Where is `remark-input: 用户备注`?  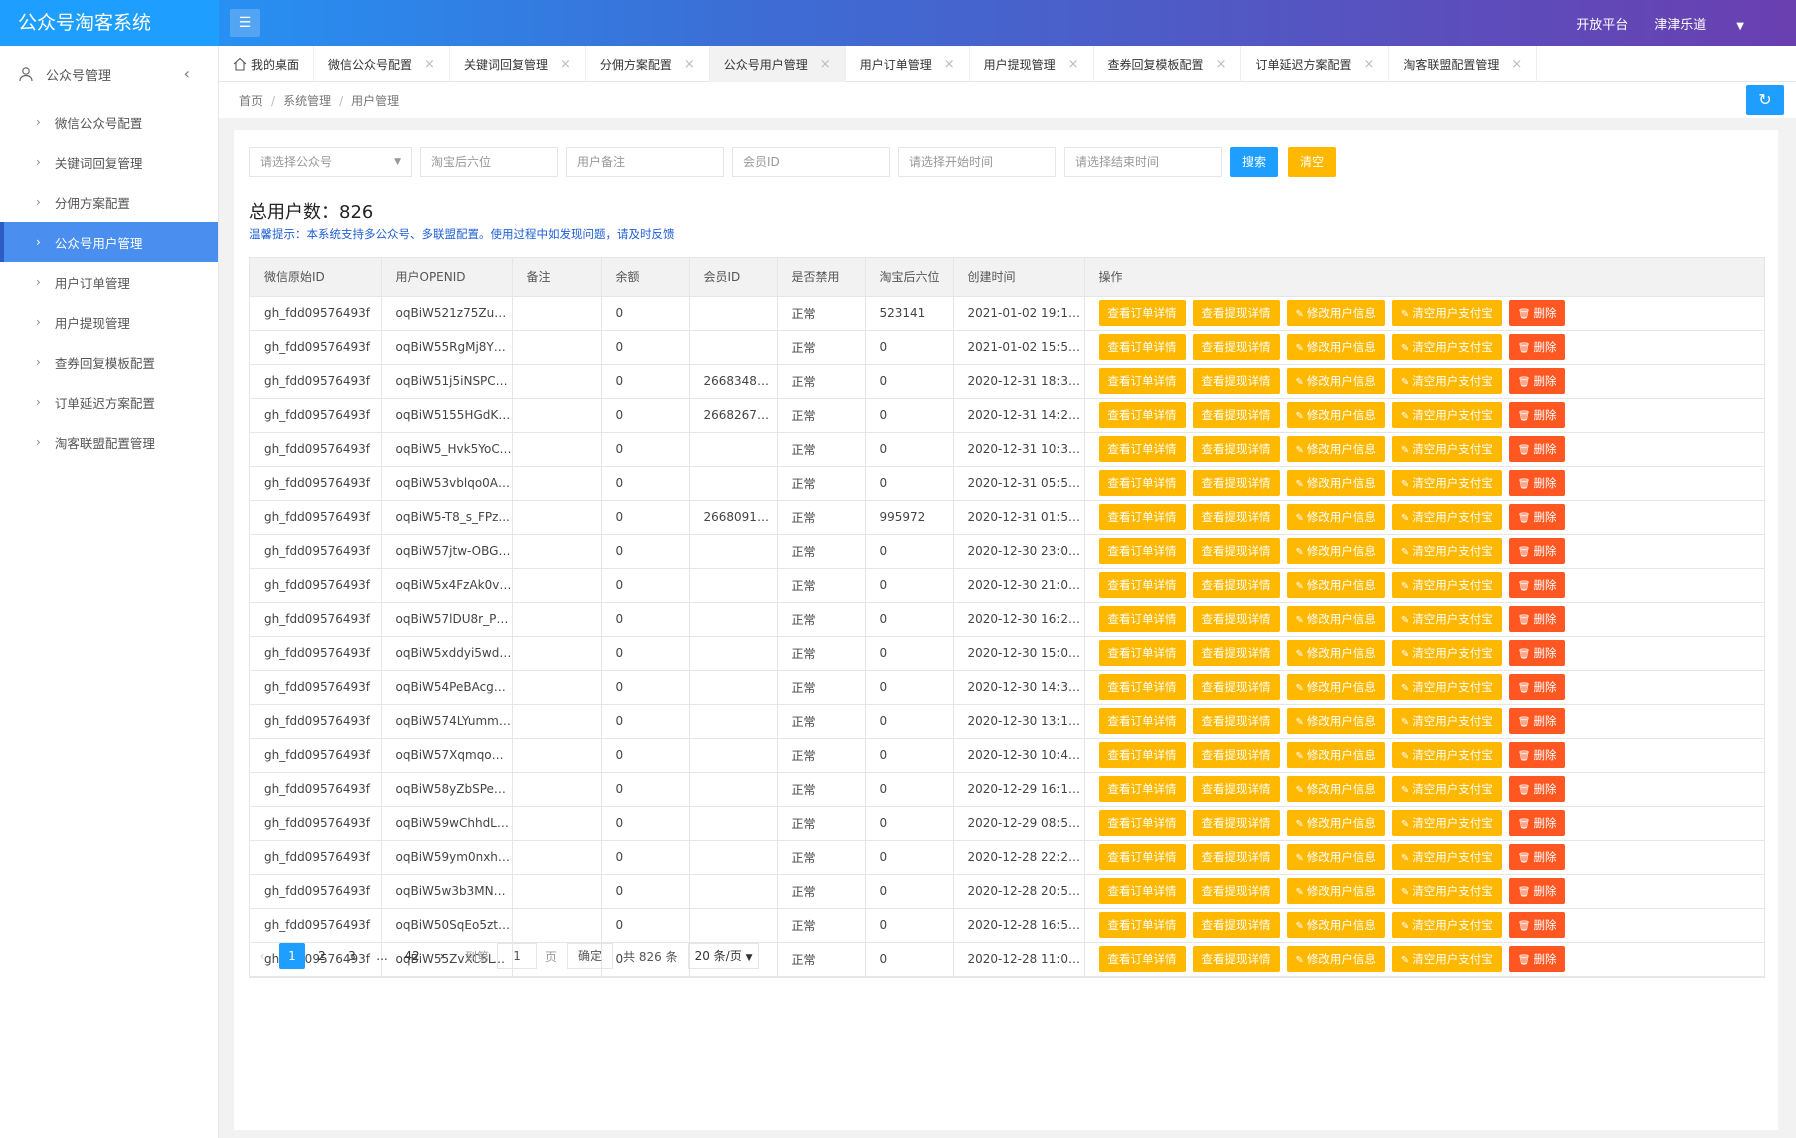 remark-input: 用户备注 is located at coordinates (645, 162).